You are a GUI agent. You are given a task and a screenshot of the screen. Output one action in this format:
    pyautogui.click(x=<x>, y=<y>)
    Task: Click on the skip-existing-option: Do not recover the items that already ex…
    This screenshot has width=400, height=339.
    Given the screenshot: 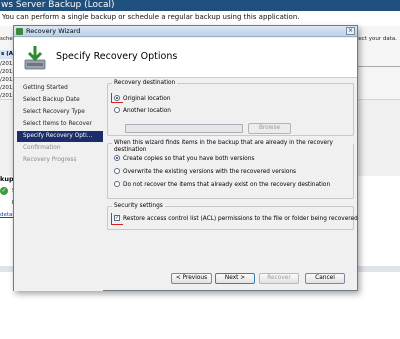 What is the action you would take?
    pyautogui.click(x=222, y=184)
    